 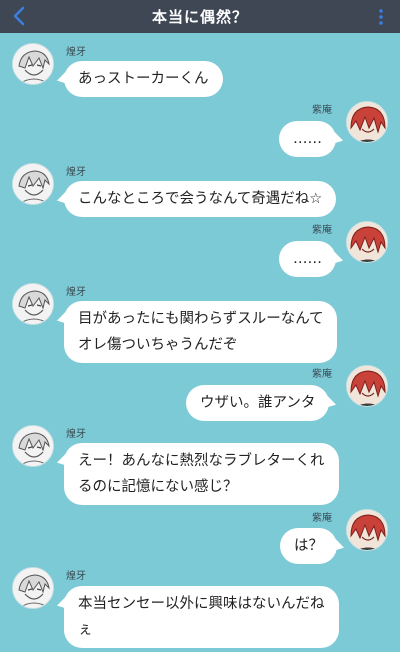 I want to click on chat-title: 本当に偶然？, so click(x=199, y=17).